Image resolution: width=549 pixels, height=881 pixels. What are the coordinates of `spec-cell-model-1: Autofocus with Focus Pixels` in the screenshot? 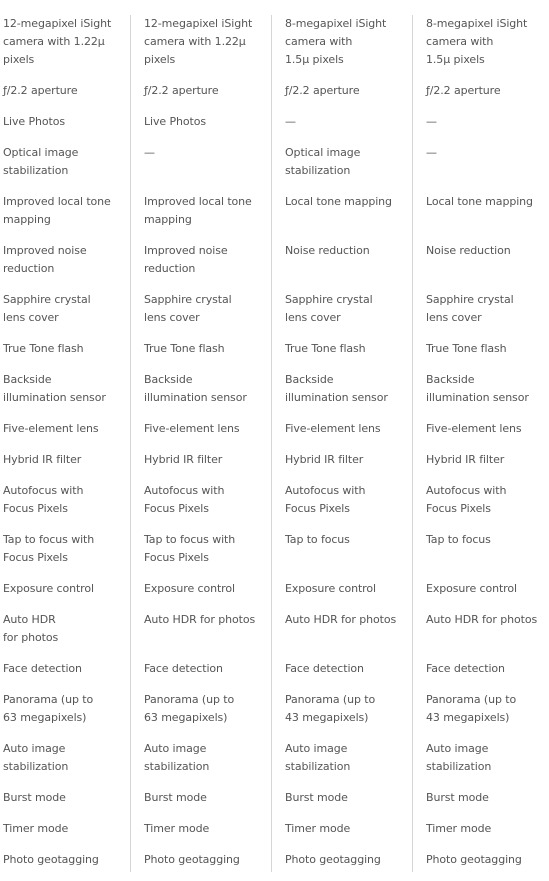 It's located at (65, 506).